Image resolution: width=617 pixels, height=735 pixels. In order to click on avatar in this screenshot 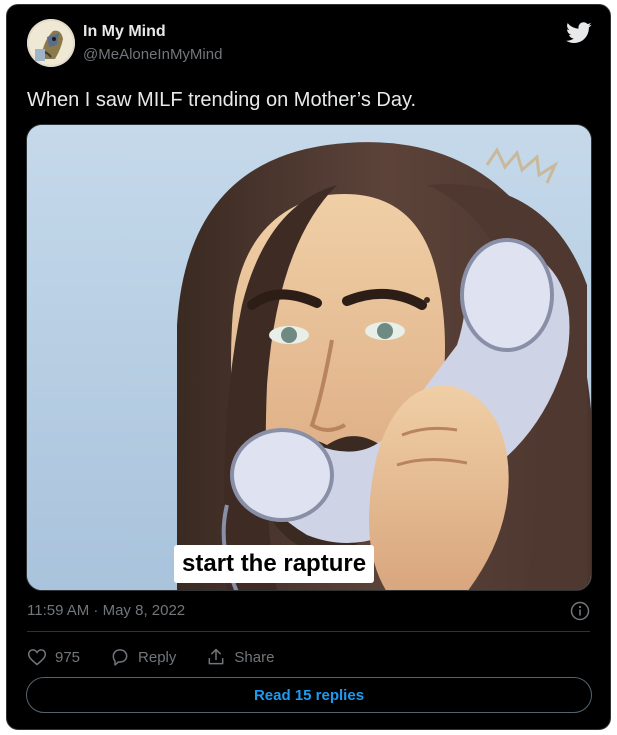, I will do `click(51, 43)`.